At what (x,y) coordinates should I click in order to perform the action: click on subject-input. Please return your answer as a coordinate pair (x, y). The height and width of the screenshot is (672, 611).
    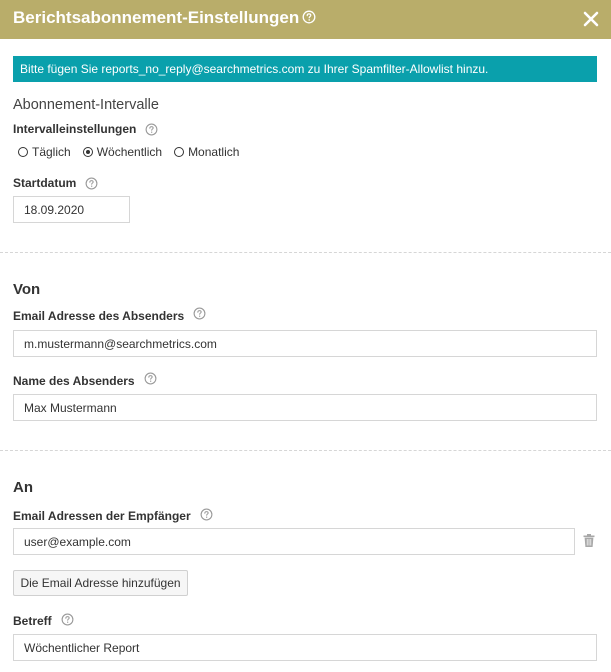
    Looking at the image, I should click on (305, 647).